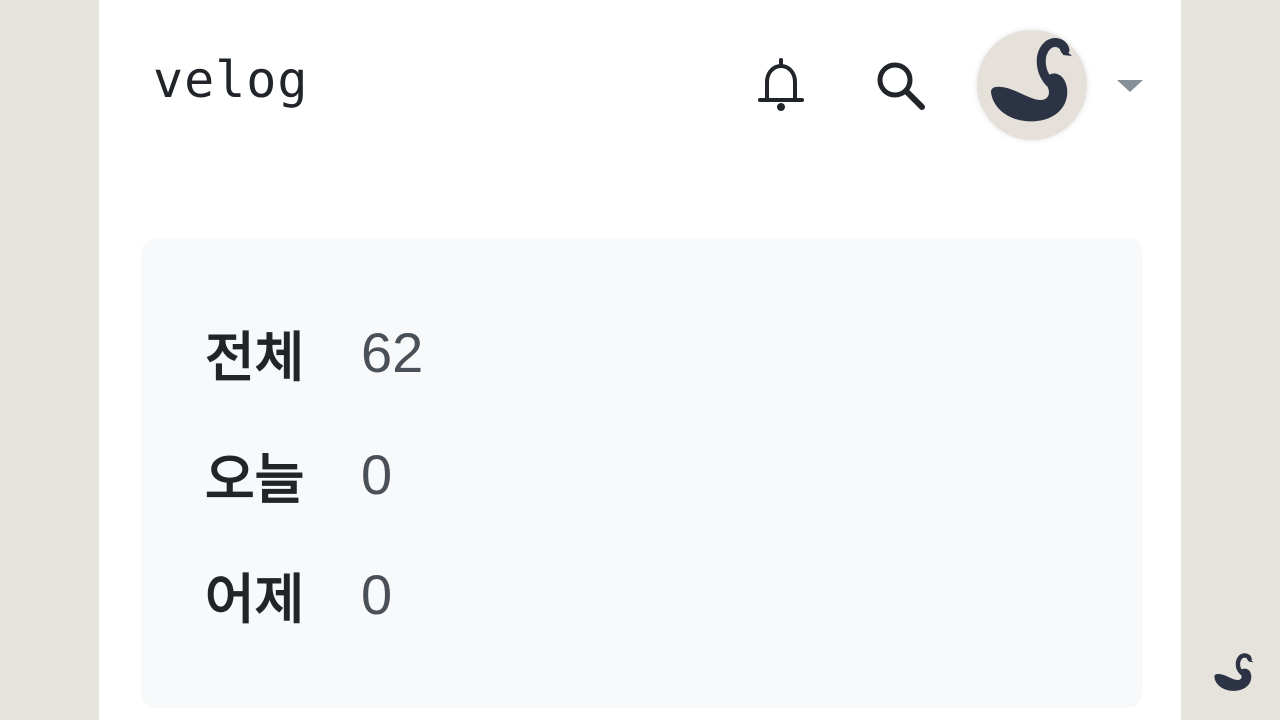 This screenshot has width=1280, height=720. Describe the element at coordinates (377, 474) in the screenshot. I see `stat-value-today: 0` at that location.